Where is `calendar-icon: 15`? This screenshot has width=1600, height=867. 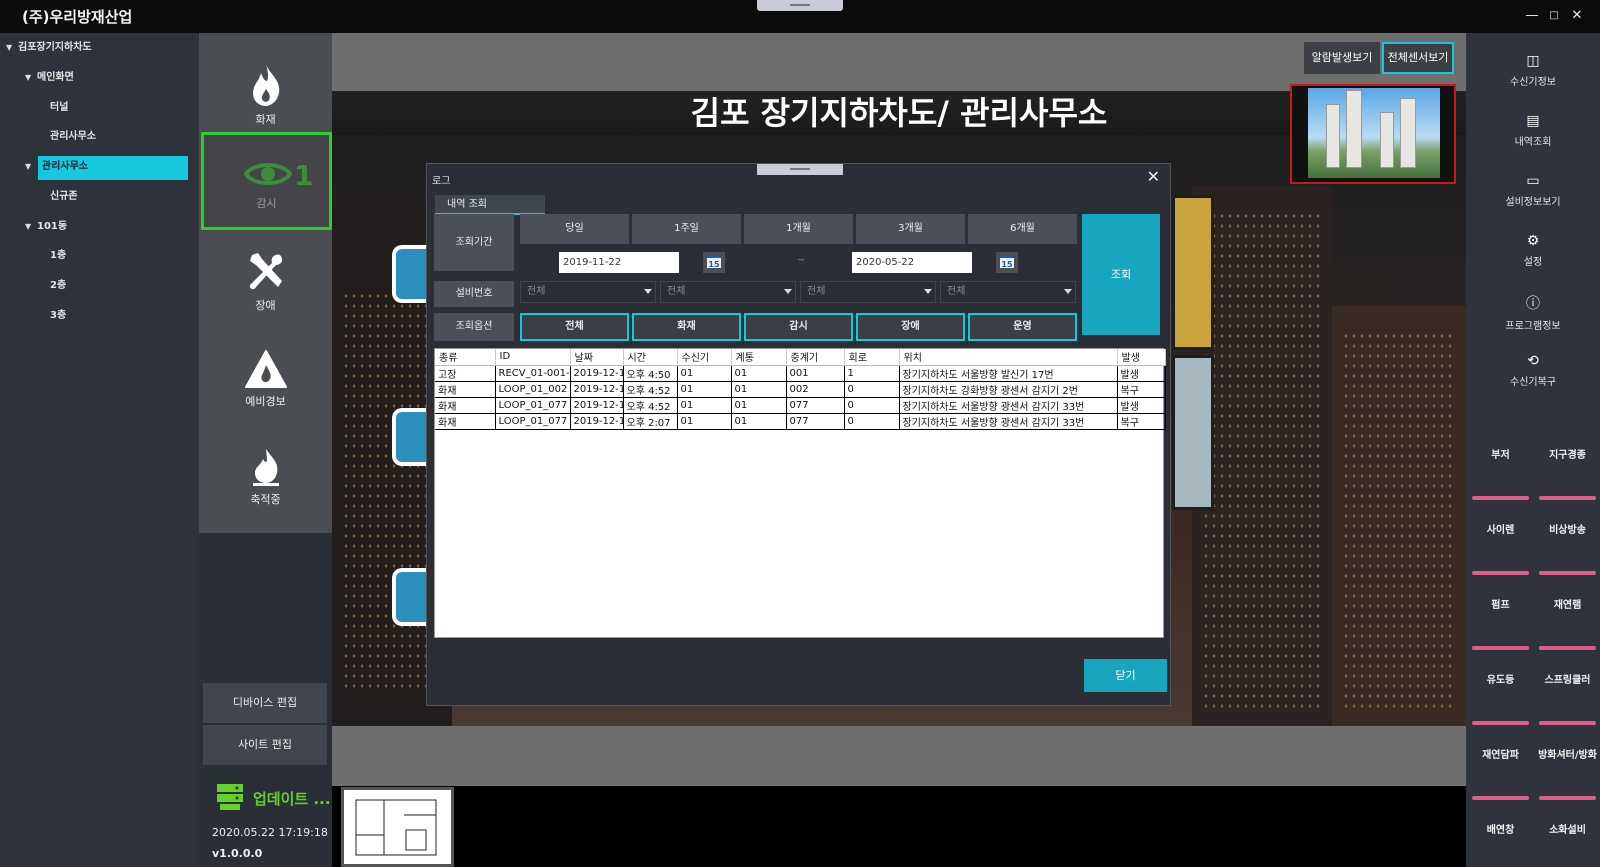 calendar-icon: 15 is located at coordinates (1007, 262).